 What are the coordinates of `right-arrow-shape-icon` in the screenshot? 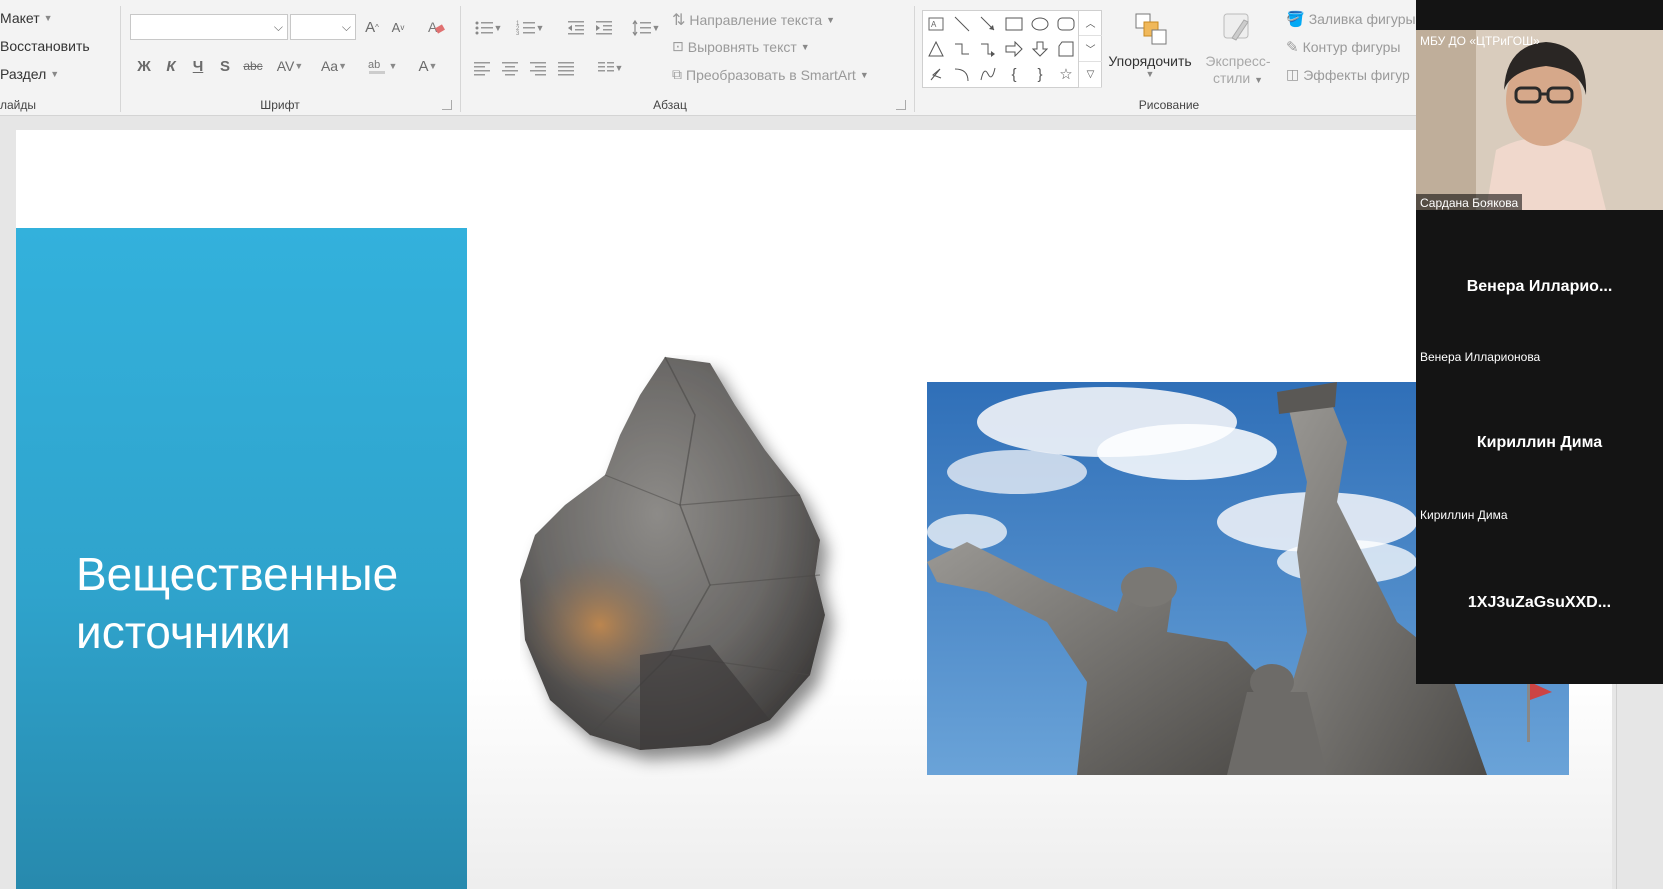 It's located at (1014, 49).